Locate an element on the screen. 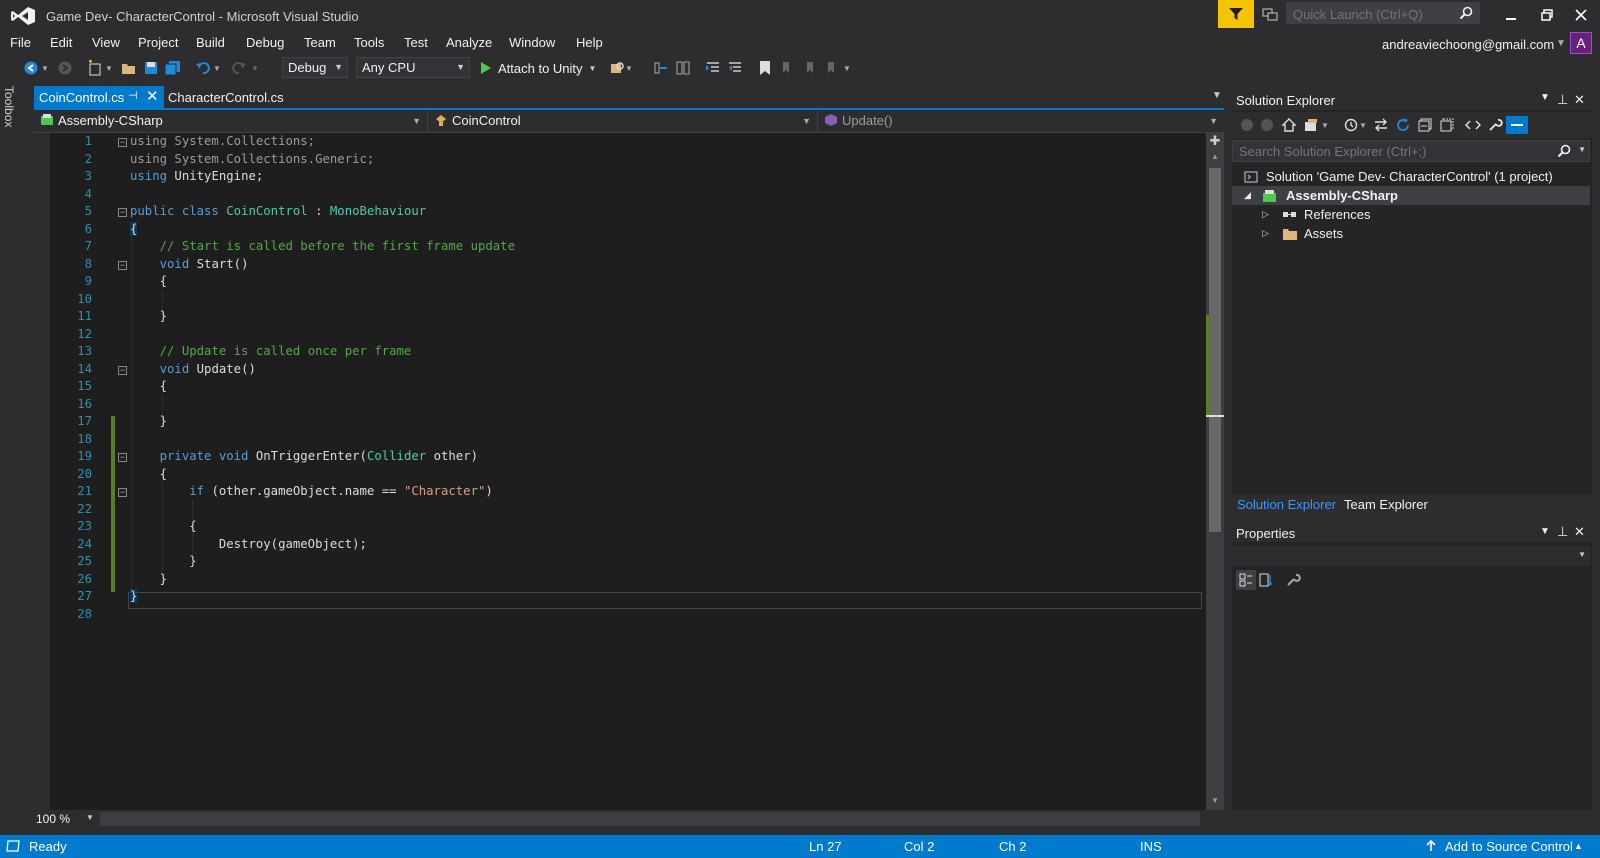 This screenshot has width=1600, height=858. refresh-icon is located at coordinates (1403, 125).